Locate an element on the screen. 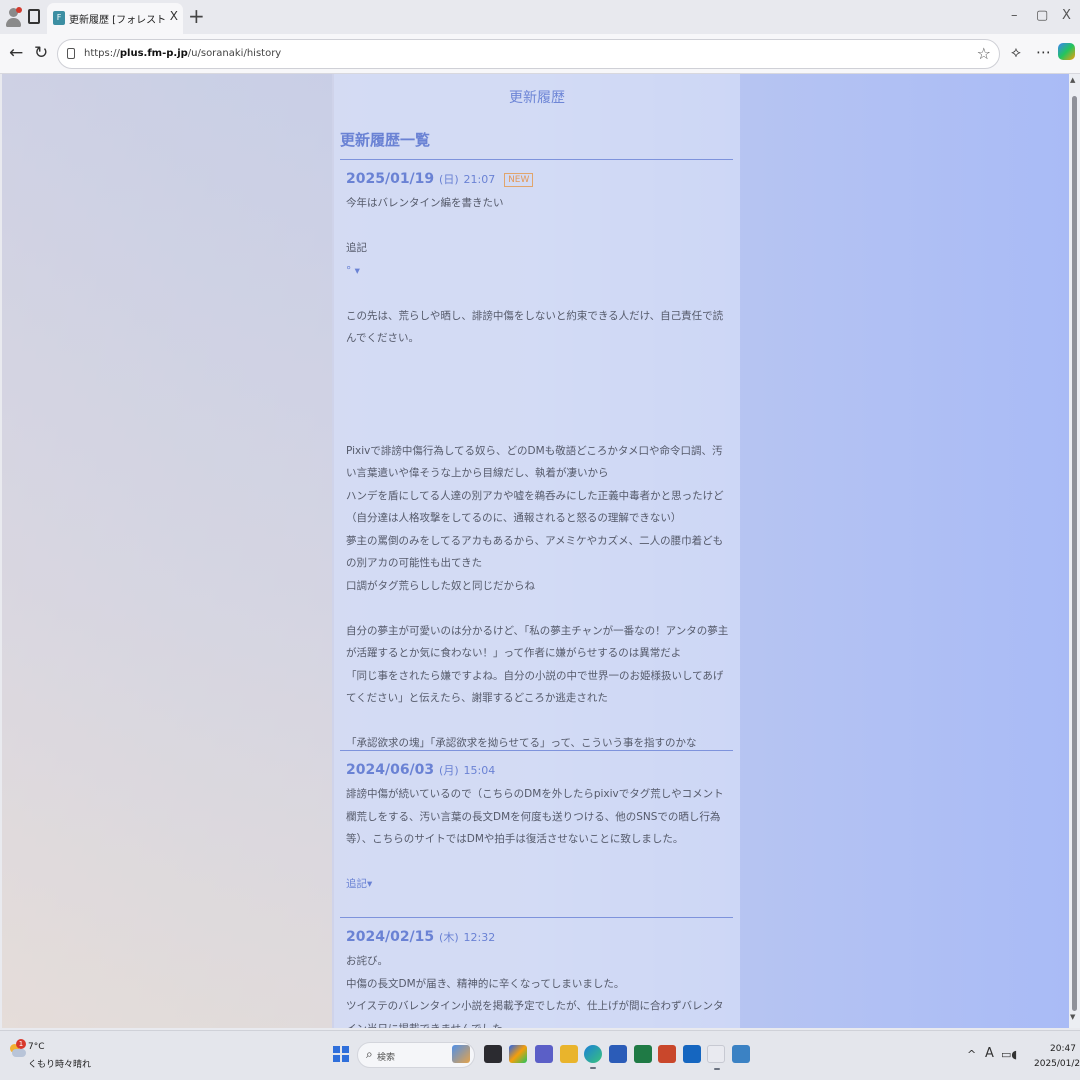 This screenshot has width=1080, height=1080. back-arrow-icon: ← is located at coordinates (16, 53).